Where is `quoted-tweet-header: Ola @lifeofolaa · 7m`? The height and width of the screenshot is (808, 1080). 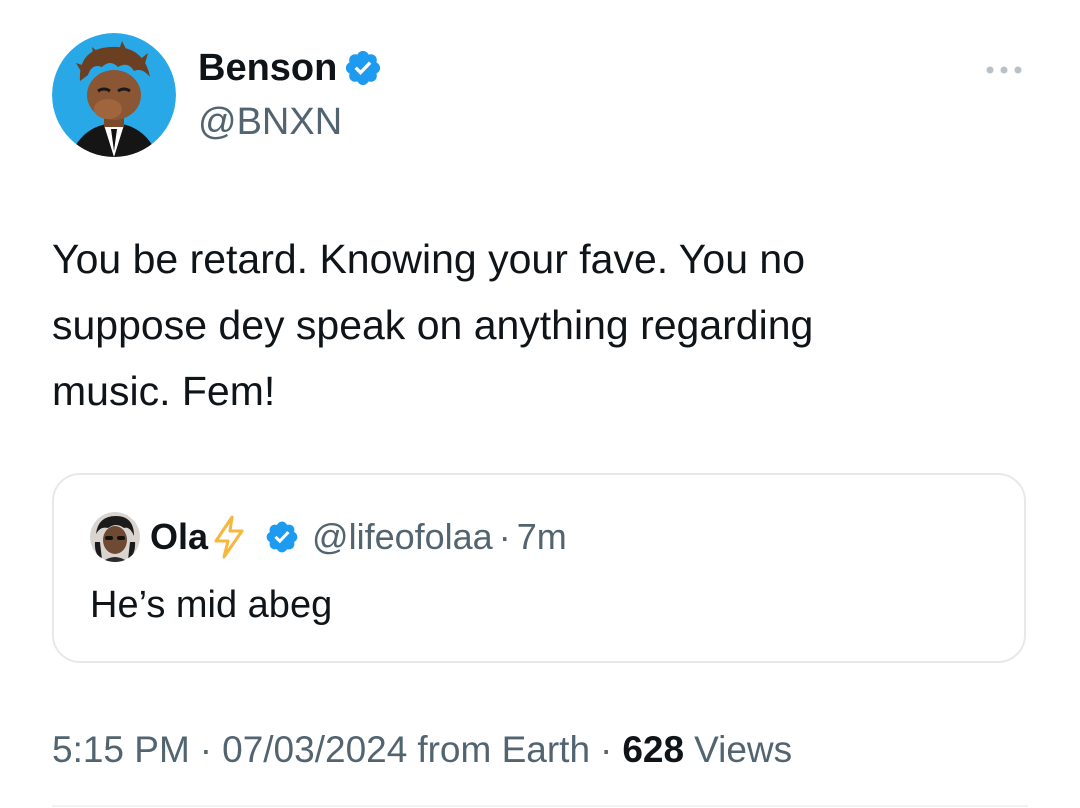
quoted-tweet-header: Ola @lifeofolaa · 7m is located at coordinates (328, 537).